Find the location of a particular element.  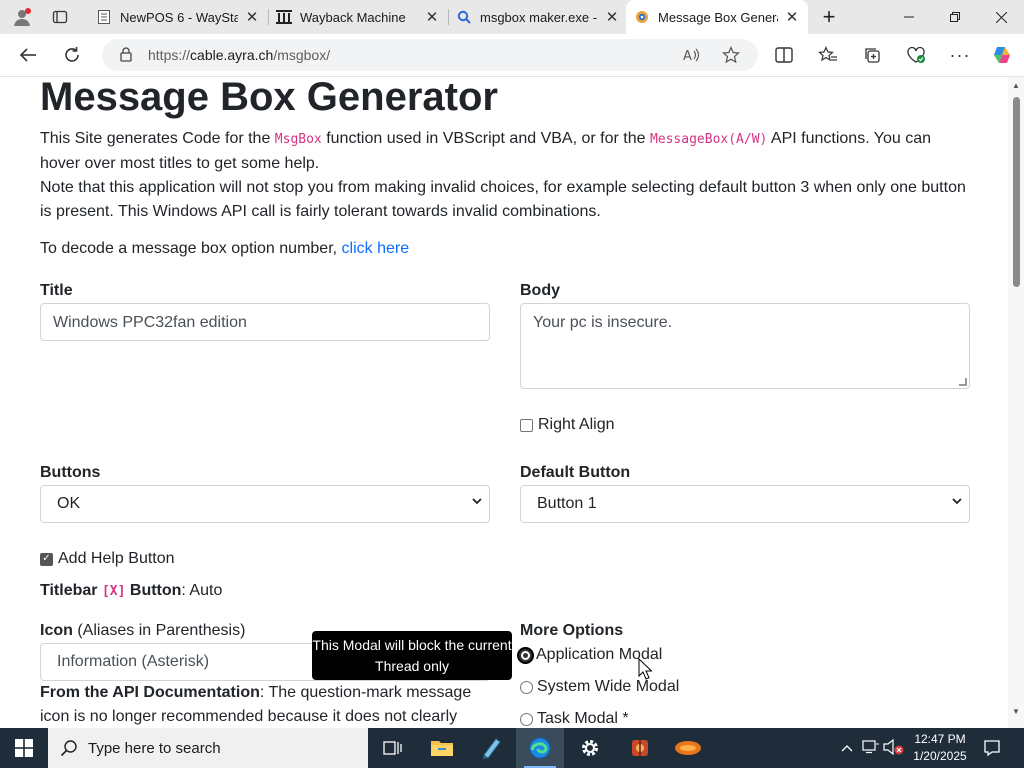

page-title: Message Box Generator is located at coordinates (269, 97).